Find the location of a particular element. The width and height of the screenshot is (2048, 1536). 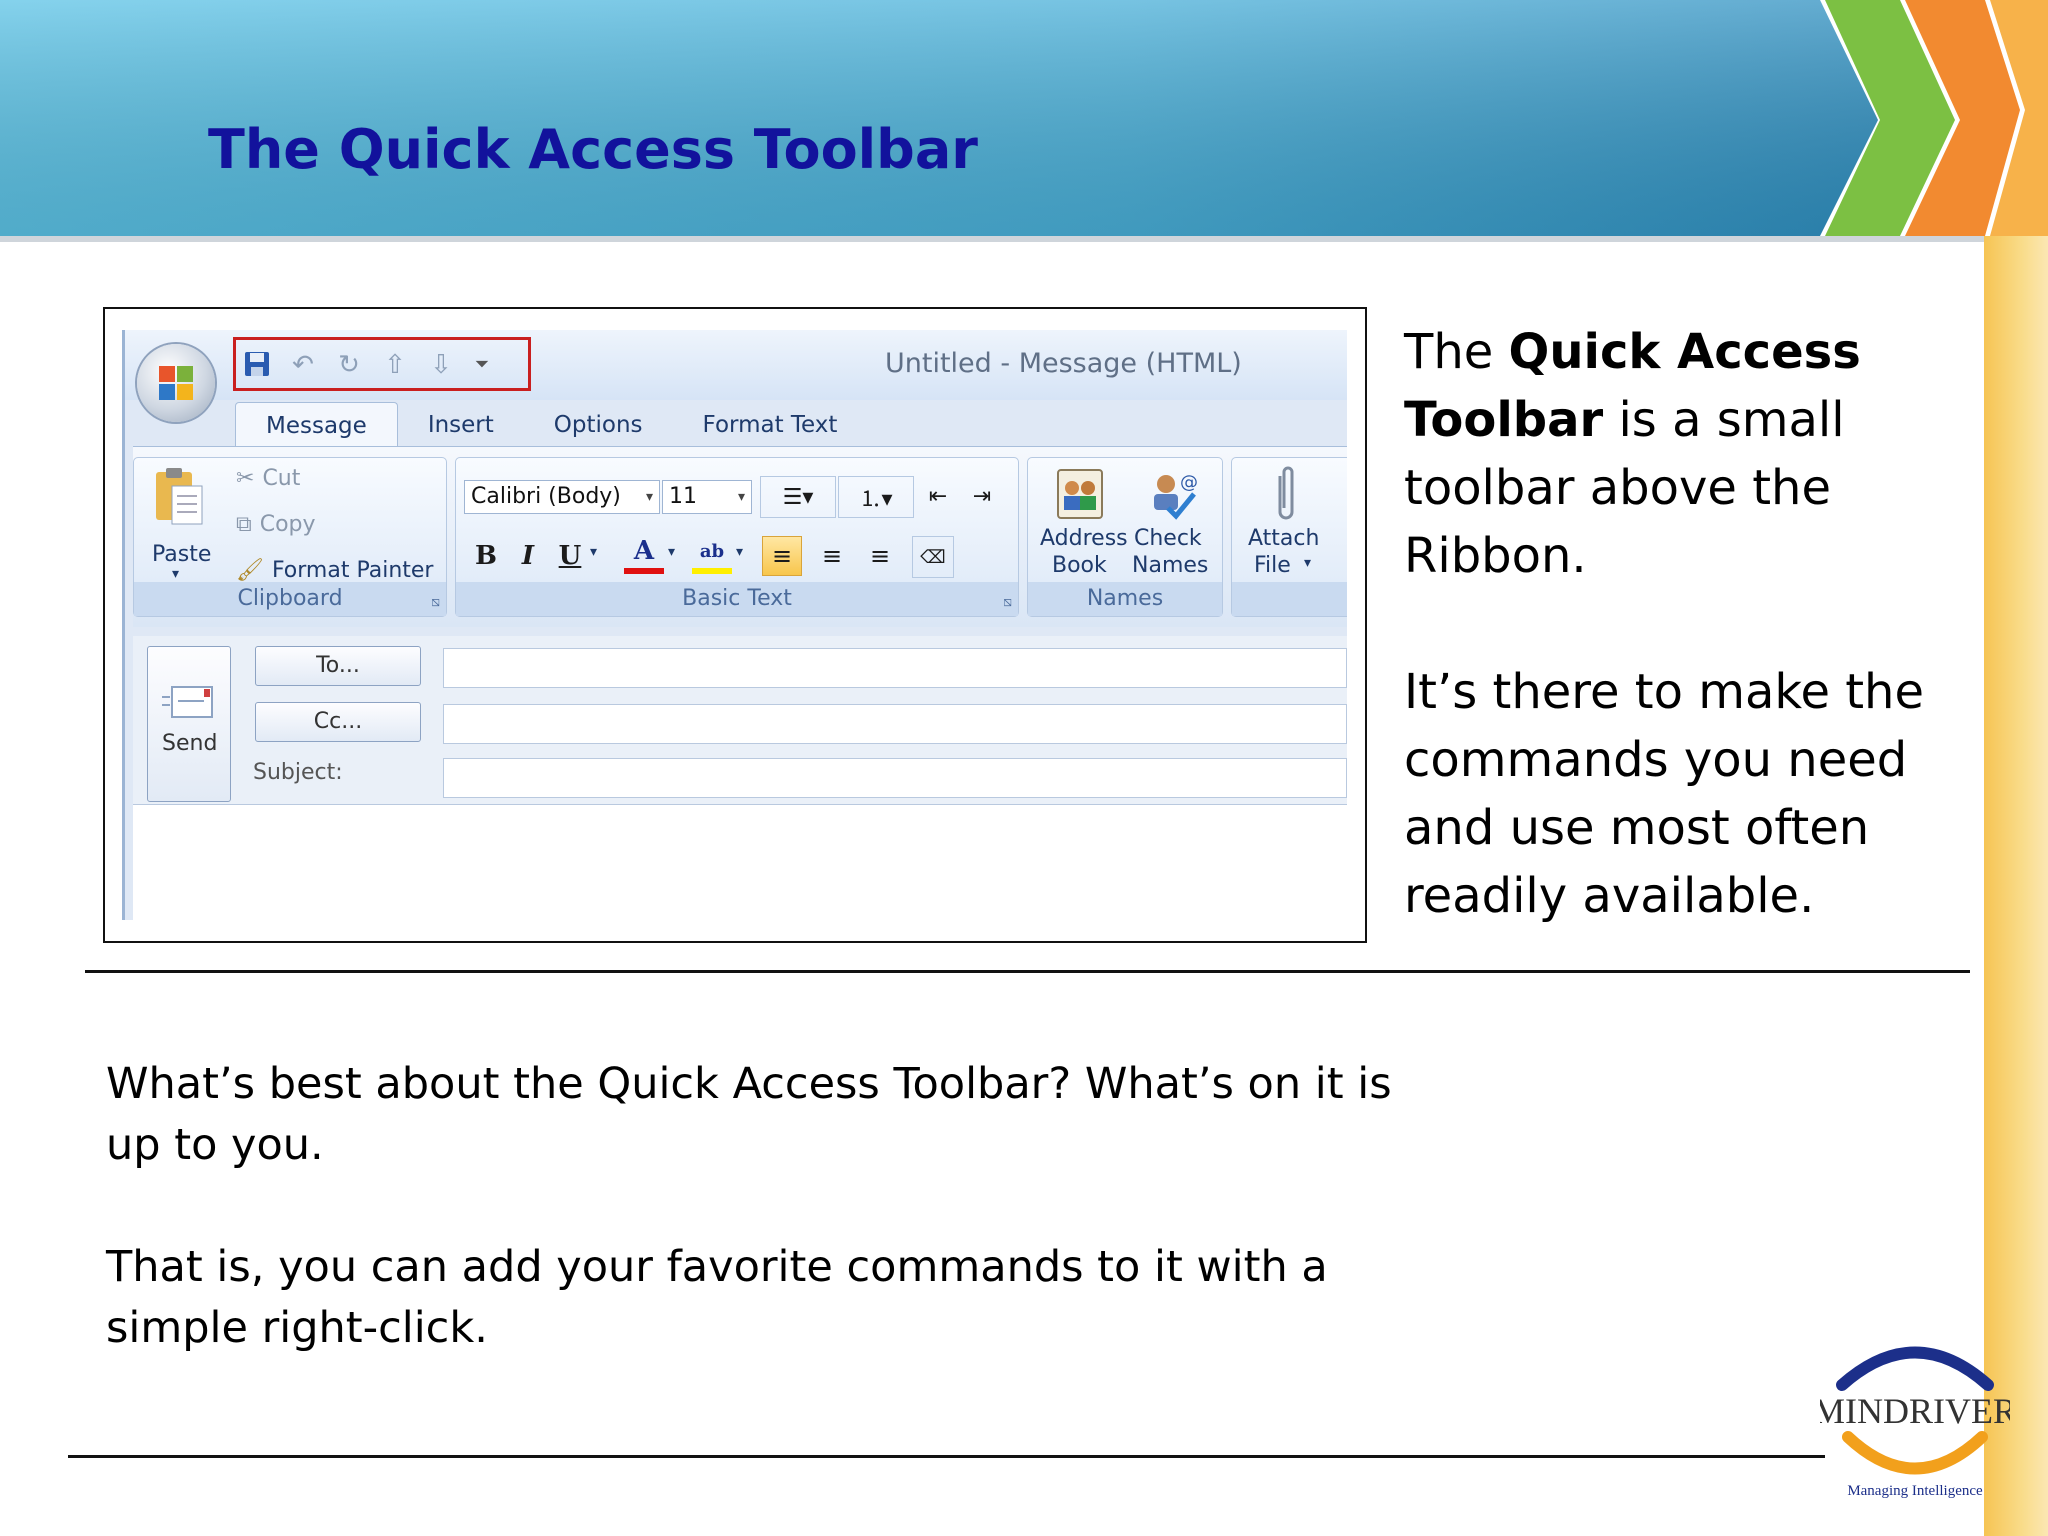

svg-text: MINDRIVER is located at coordinates (1915, 1411).